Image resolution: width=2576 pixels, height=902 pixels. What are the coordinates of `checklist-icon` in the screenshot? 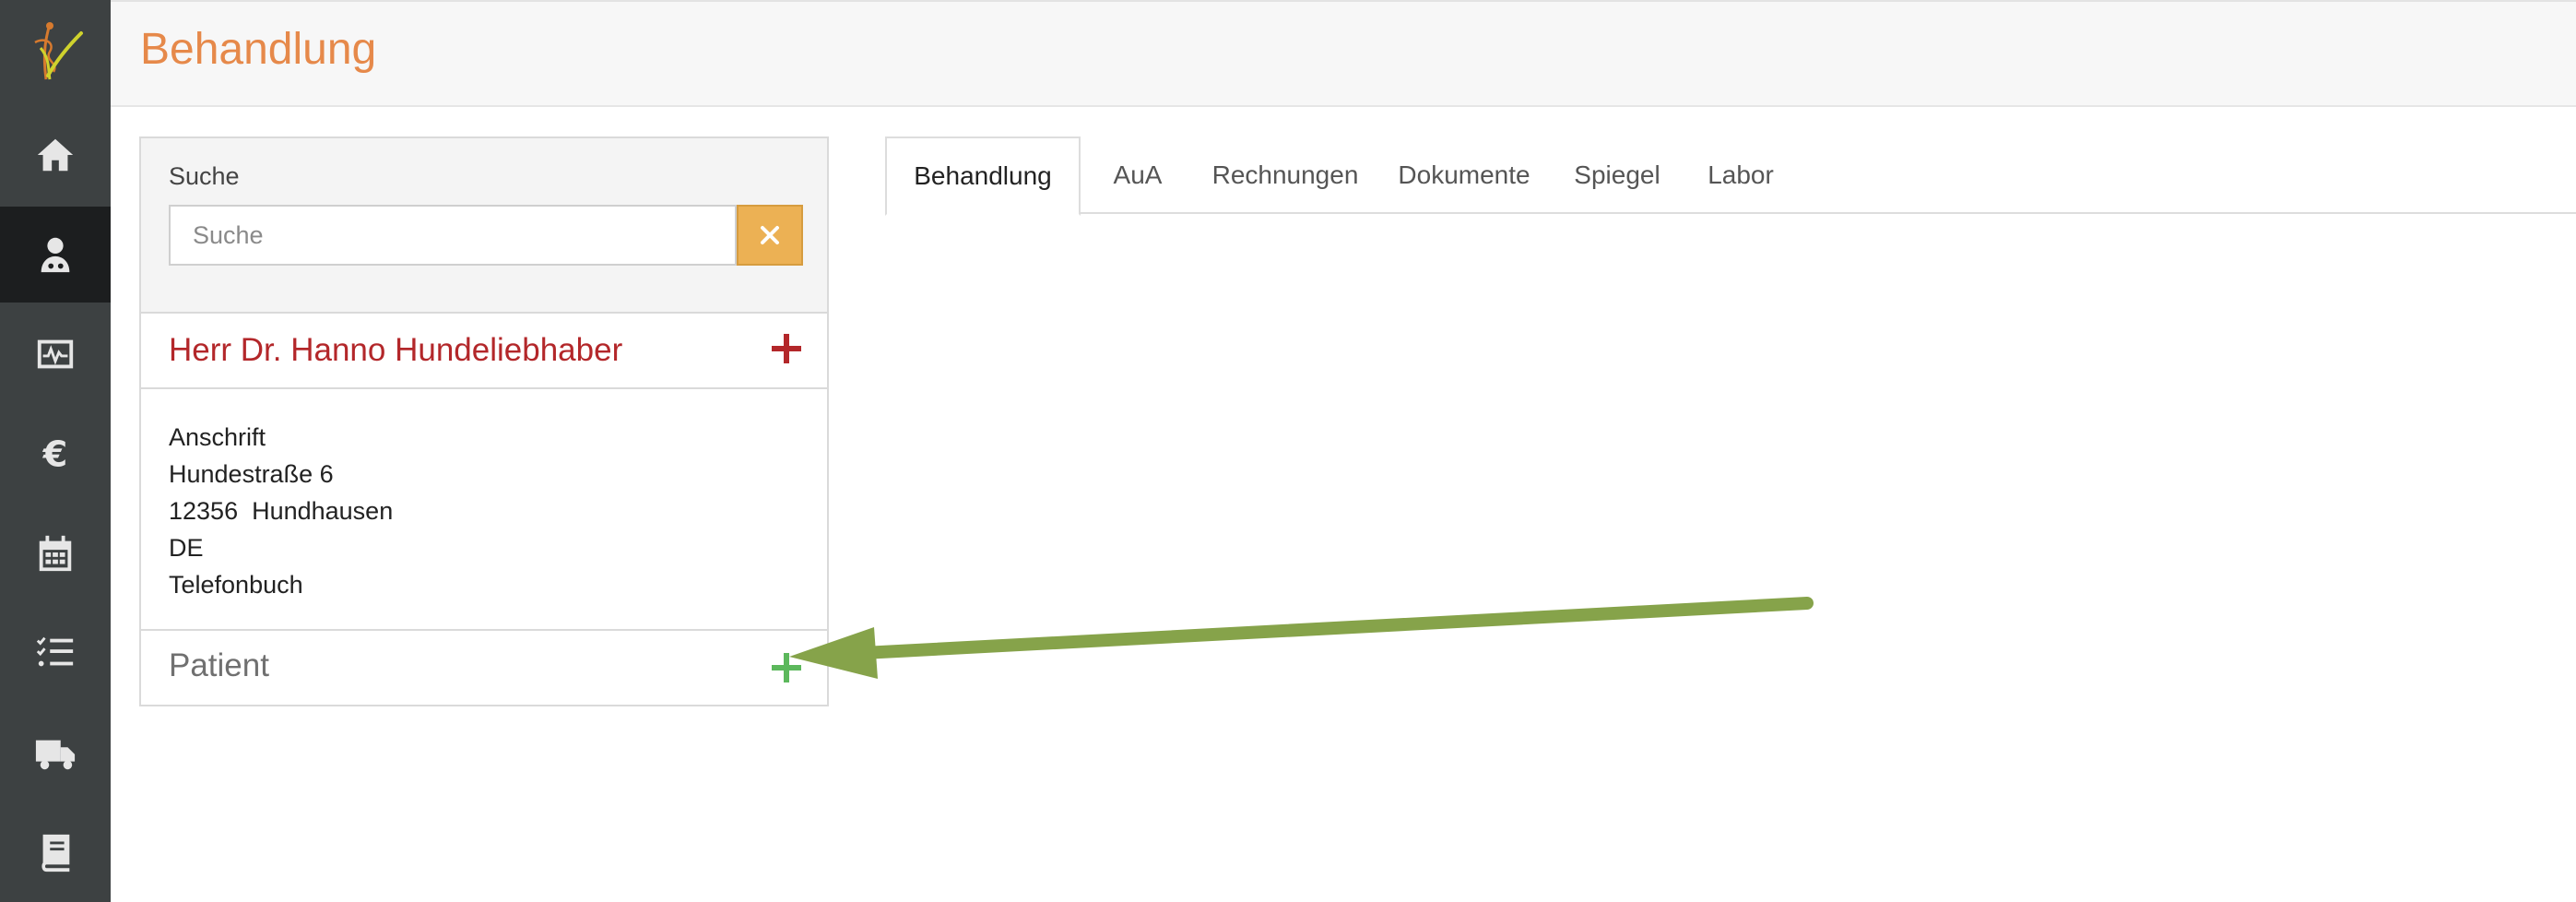 It's located at (55, 651).